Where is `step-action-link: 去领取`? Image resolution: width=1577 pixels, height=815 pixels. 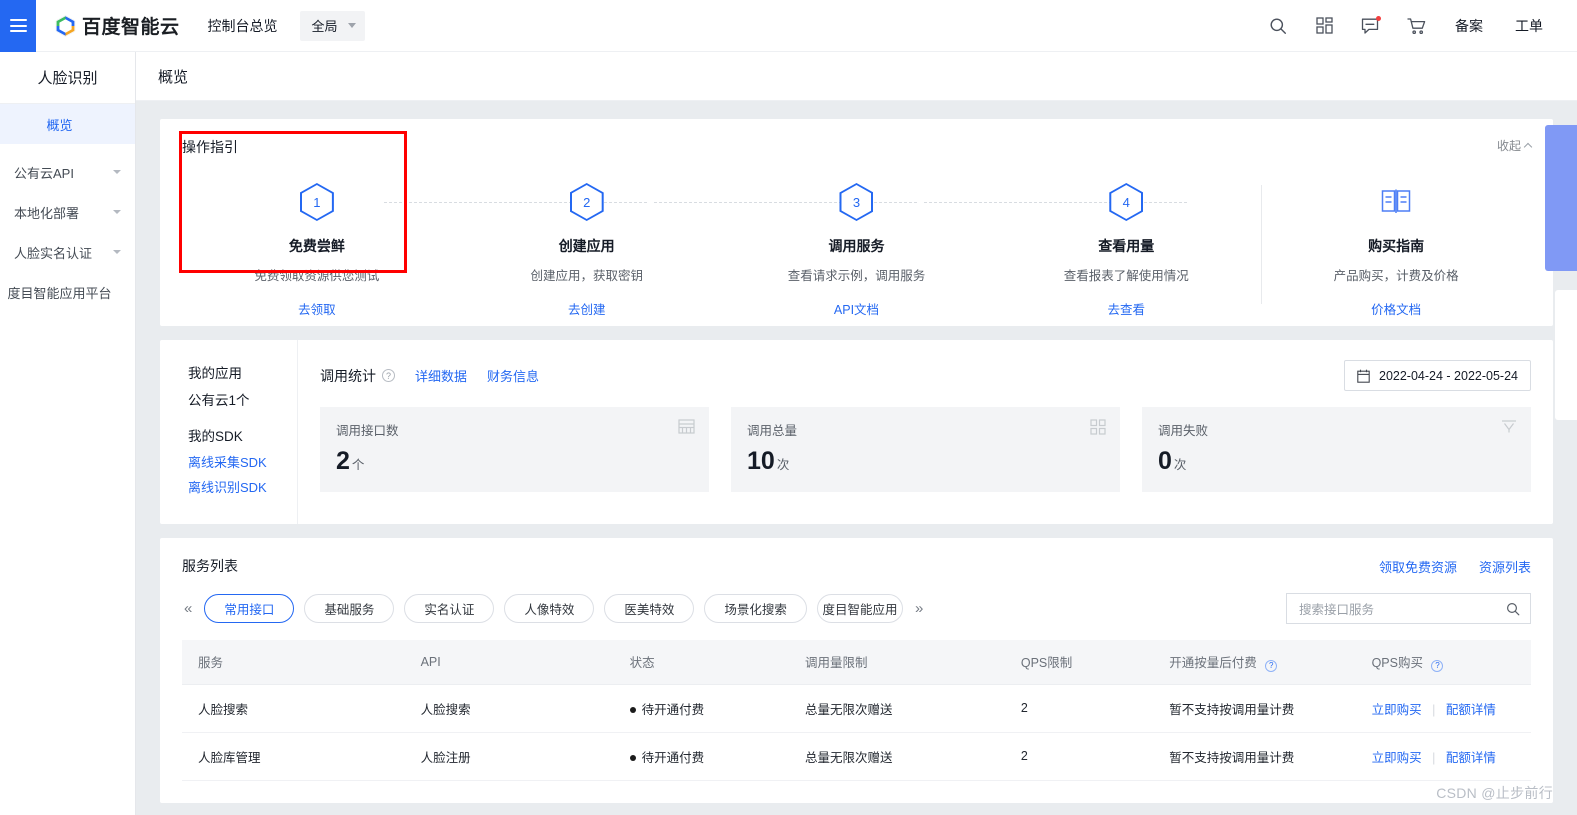 step-action-link: 去领取 is located at coordinates (317, 308).